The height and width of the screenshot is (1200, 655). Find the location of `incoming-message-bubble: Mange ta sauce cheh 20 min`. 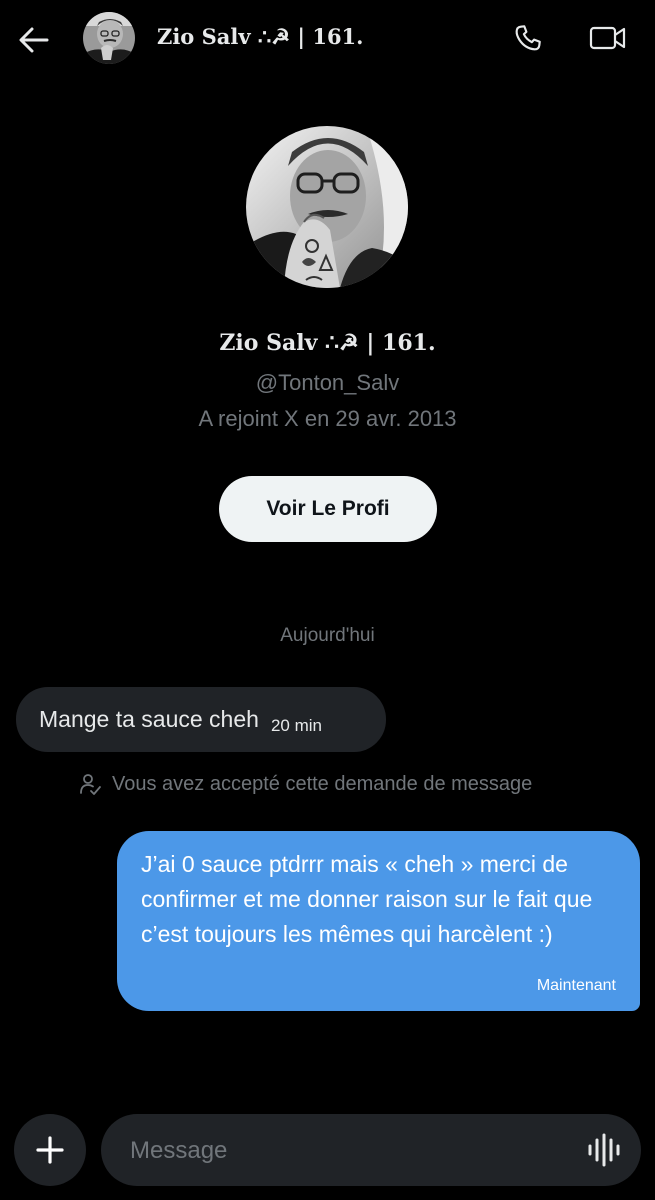

incoming-message-bubble: Mange ta sauce cheh 20 min is located at coordinates (201, 719).